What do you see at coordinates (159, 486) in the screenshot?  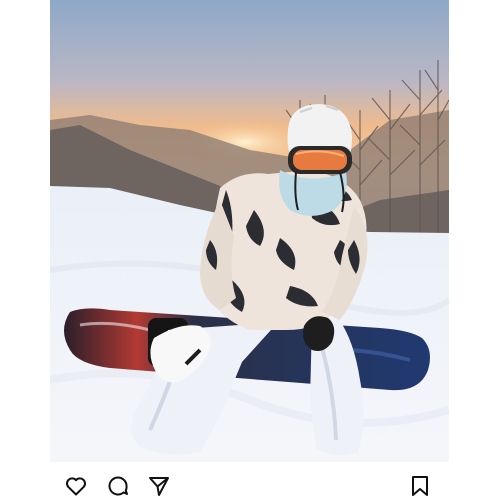 I see `paper-plane-icon` at bounding box center [159, 486].